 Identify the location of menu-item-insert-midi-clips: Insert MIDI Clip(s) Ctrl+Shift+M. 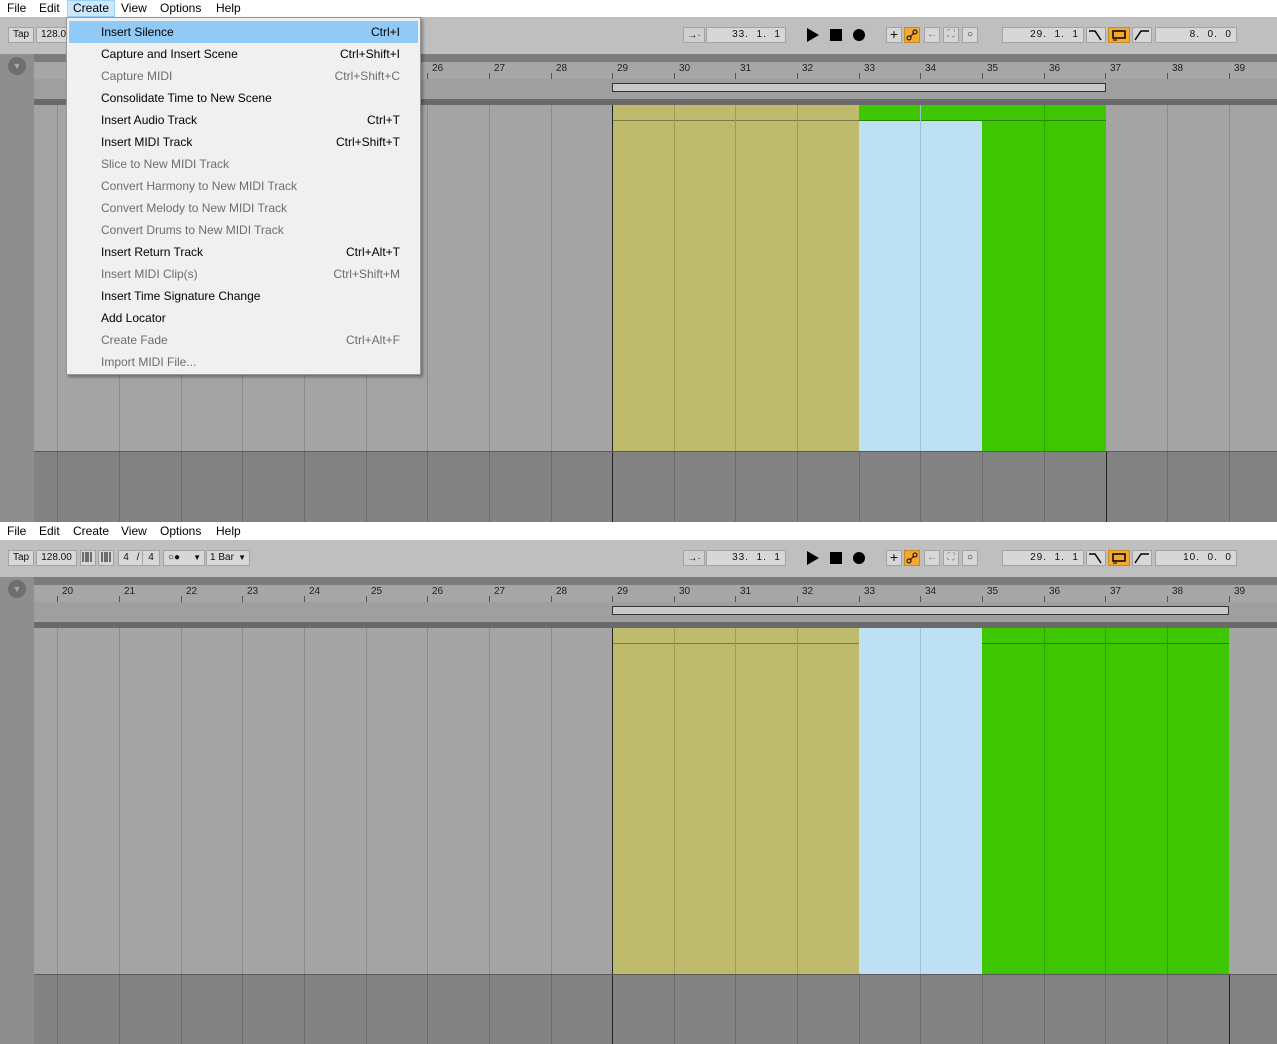
(243, 274).